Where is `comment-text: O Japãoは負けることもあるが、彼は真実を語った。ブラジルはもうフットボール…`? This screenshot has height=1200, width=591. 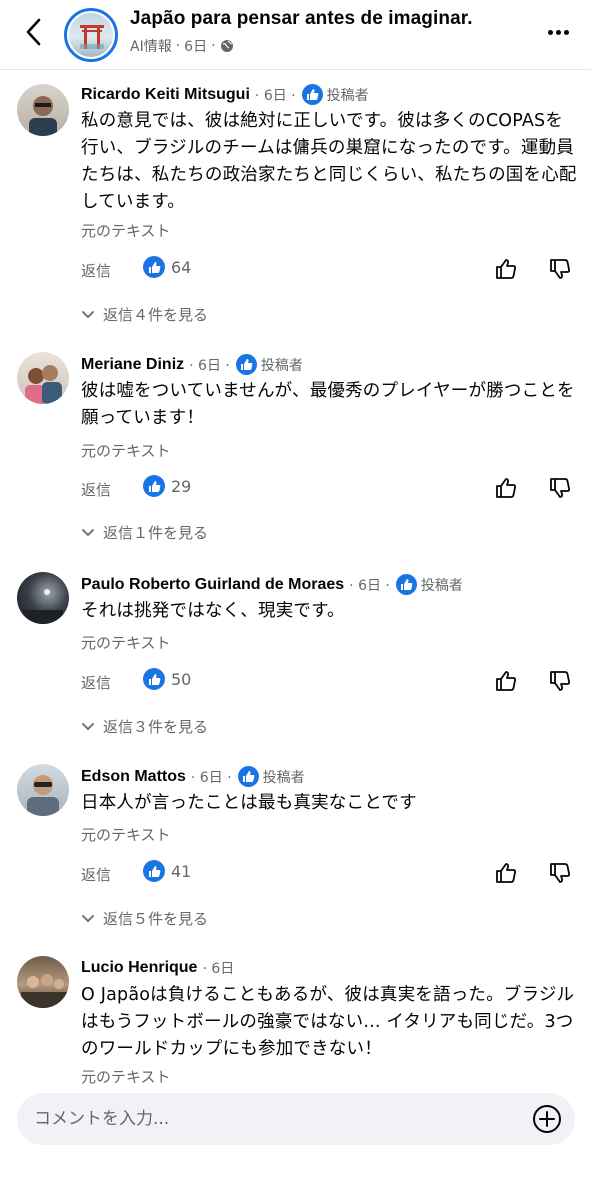
comment-text: O Japãoは負けることもあるが、彼は真実を語った。ブラジルはもうフットボール… is located at coordinates (328, 1022).